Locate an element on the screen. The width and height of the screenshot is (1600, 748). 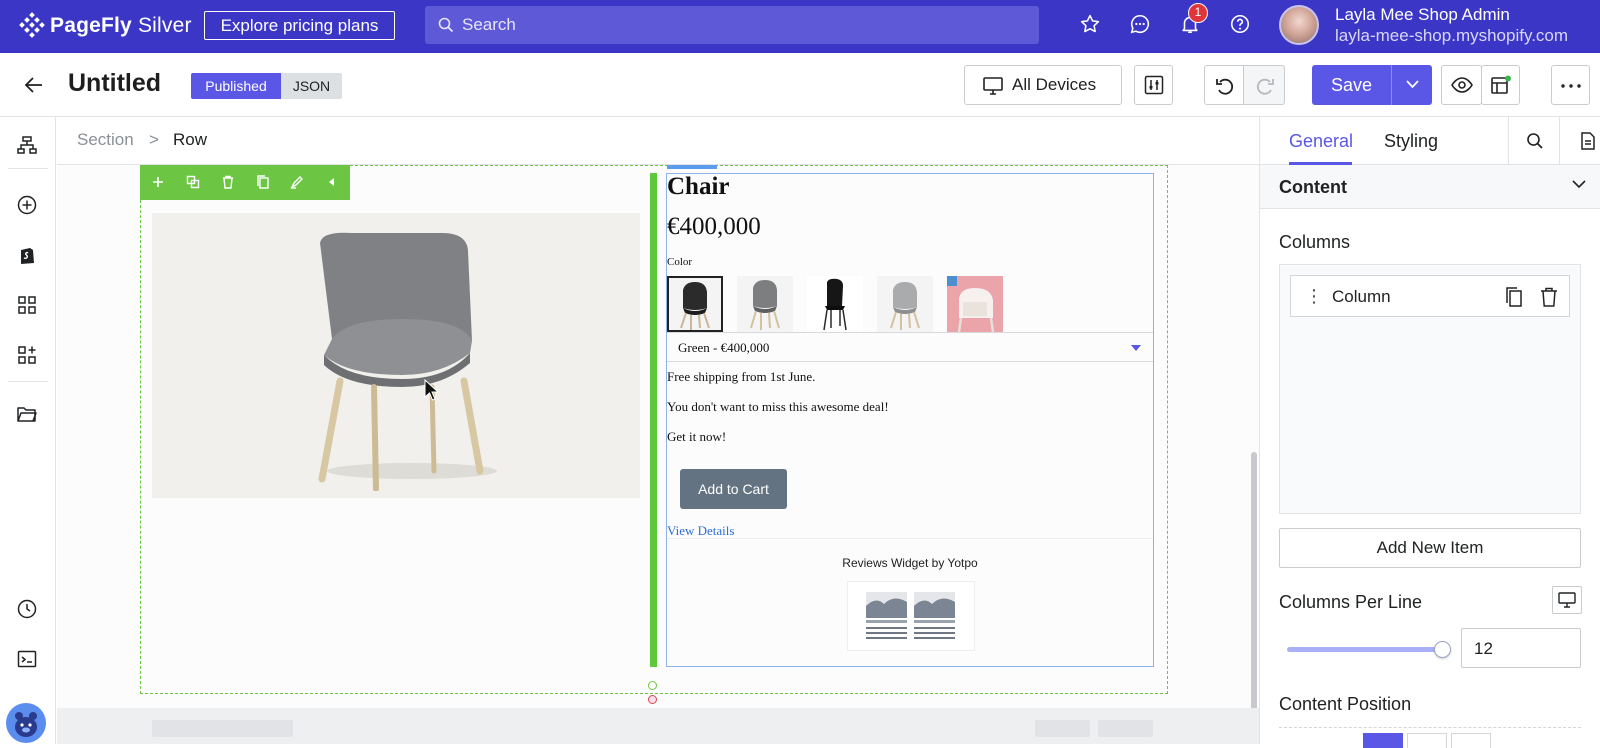
add-element-icon is located at coordinates (27, 205).